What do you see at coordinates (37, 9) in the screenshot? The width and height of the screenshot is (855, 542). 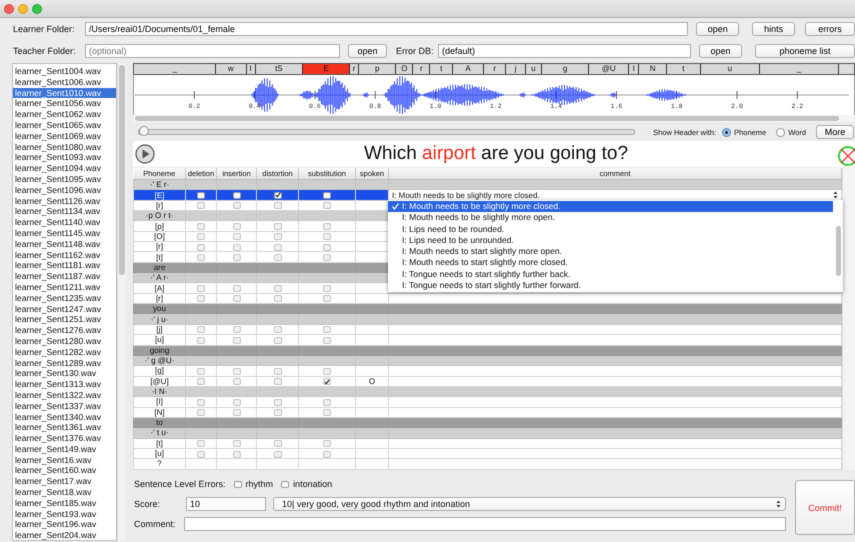 I see `zoom-icon` at bounding box center [37, 9].